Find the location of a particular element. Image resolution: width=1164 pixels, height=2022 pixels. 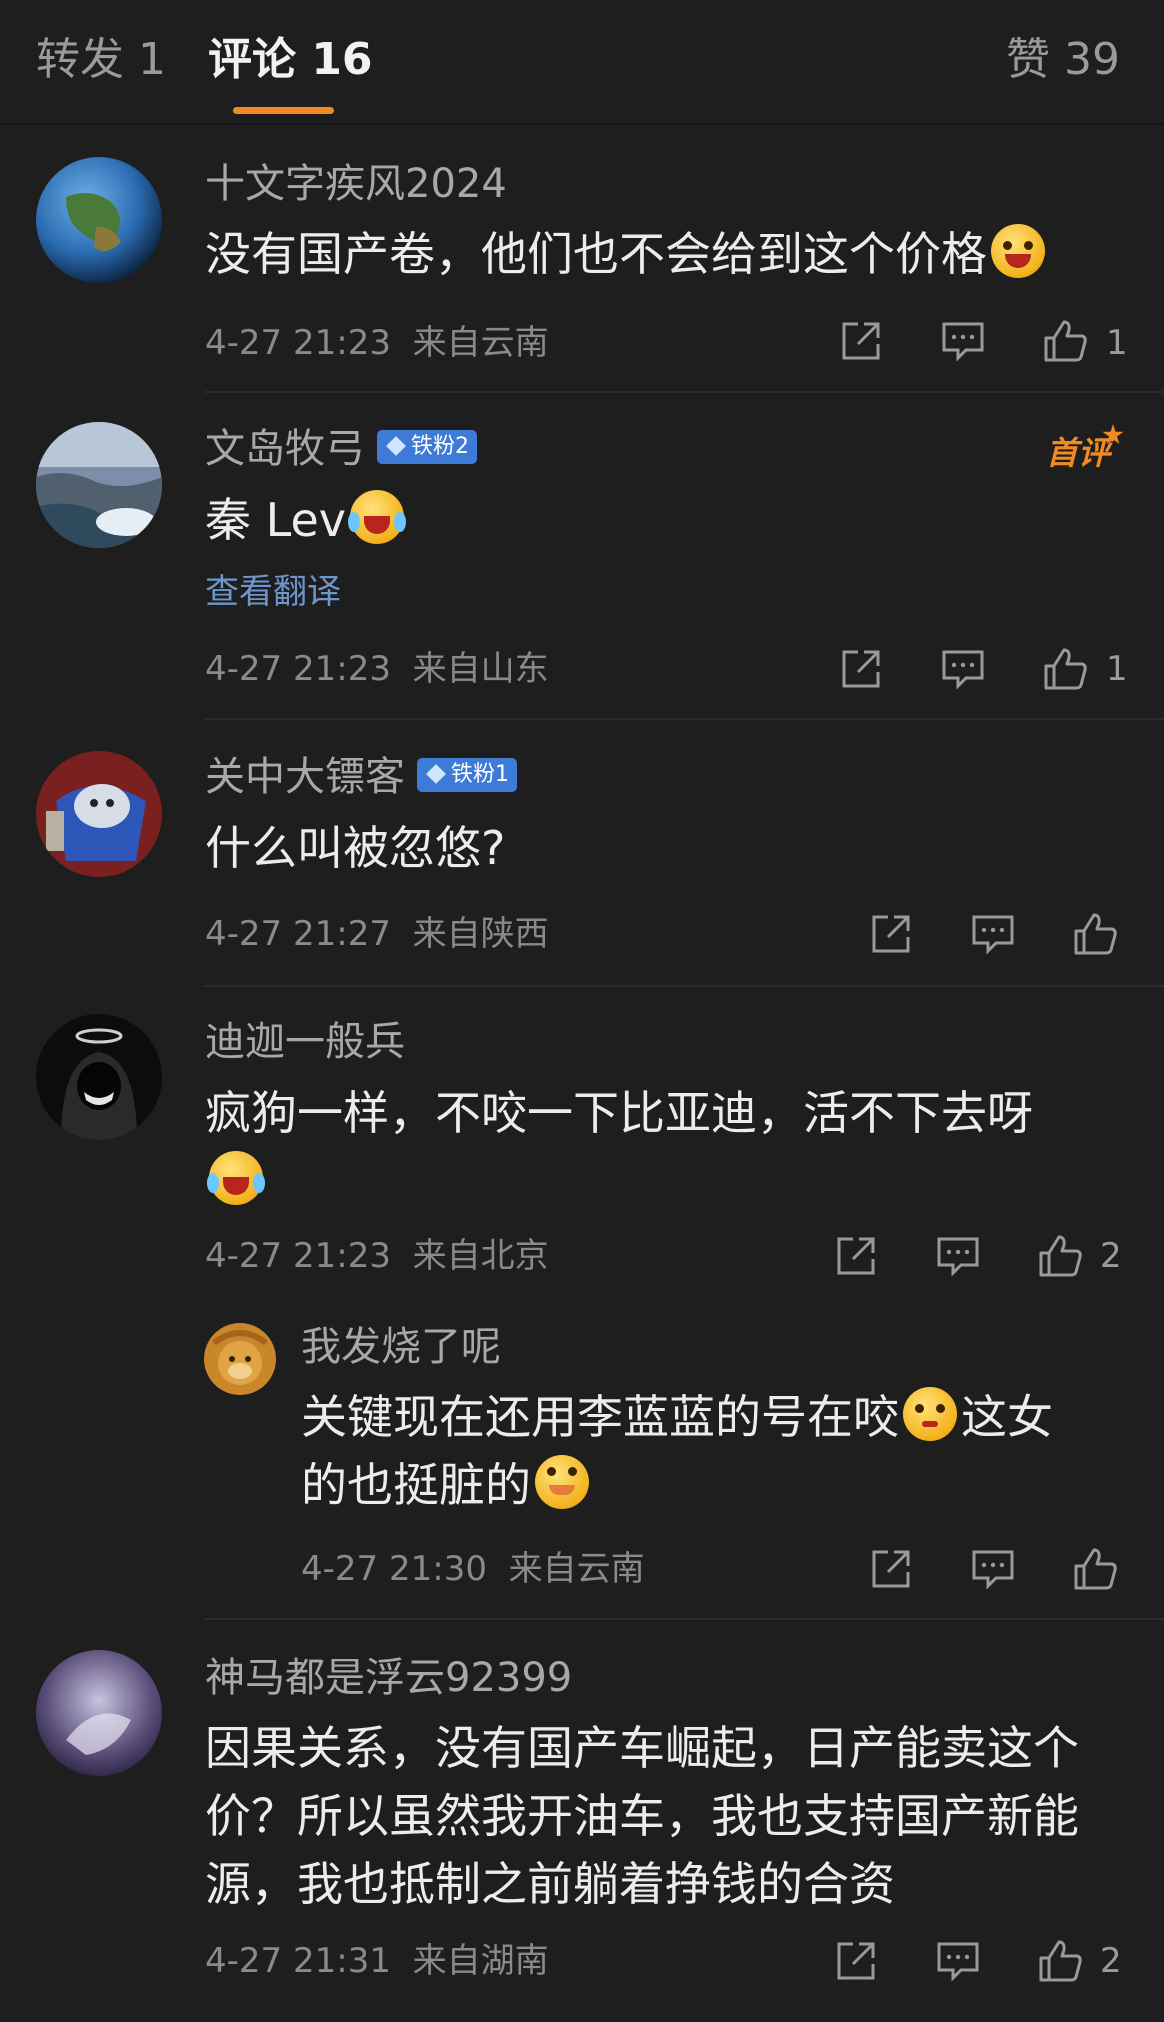

active-tab-indicator is located at coordinates (283, 110).